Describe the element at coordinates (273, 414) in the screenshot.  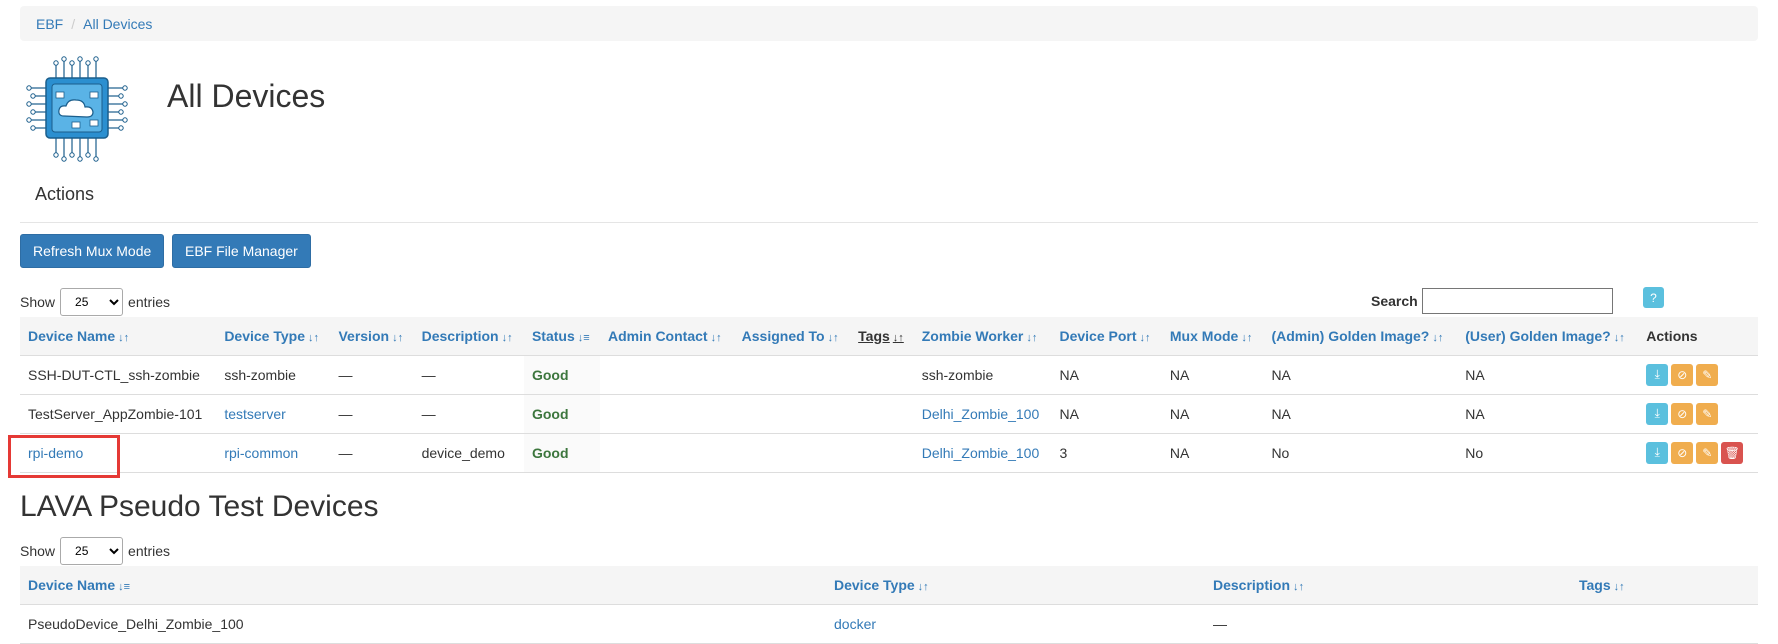
I see `device-type-link: testserver` at that location.